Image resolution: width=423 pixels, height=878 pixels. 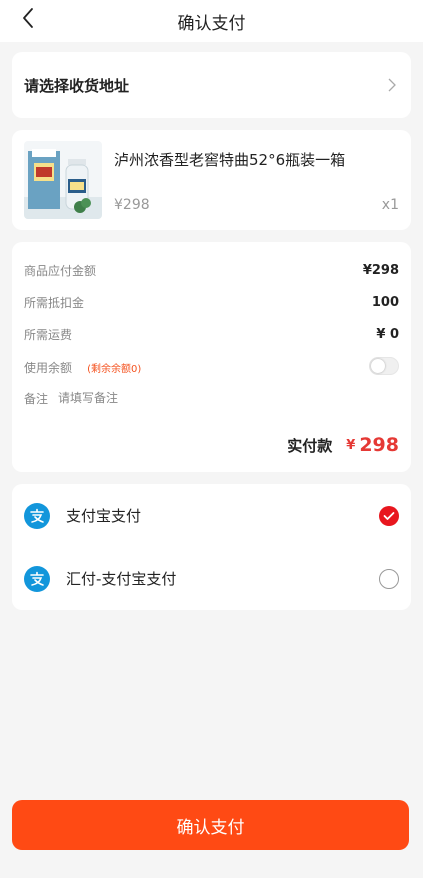 What do you see at coordinates (211, 270) in the screenshot?
I see `summary-row: 商品应付金额 ¥298` at bounding box center [211, 270].